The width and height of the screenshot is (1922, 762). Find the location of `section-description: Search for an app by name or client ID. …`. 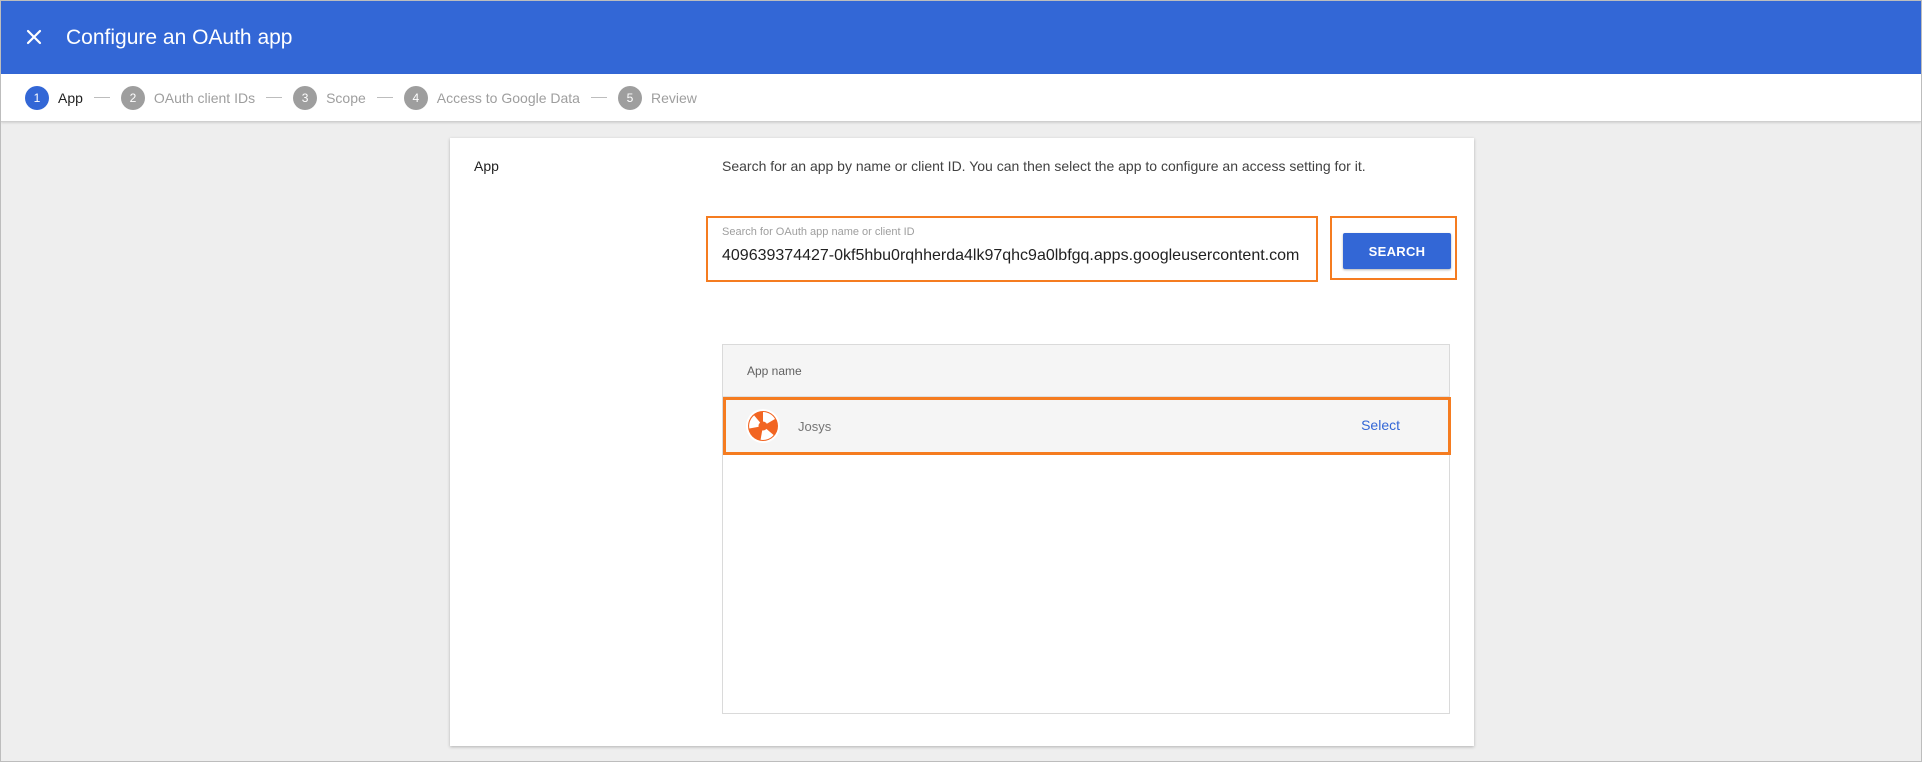

section-description: Search for an app by name or client ID. … is located at coordinates (1044, 166).